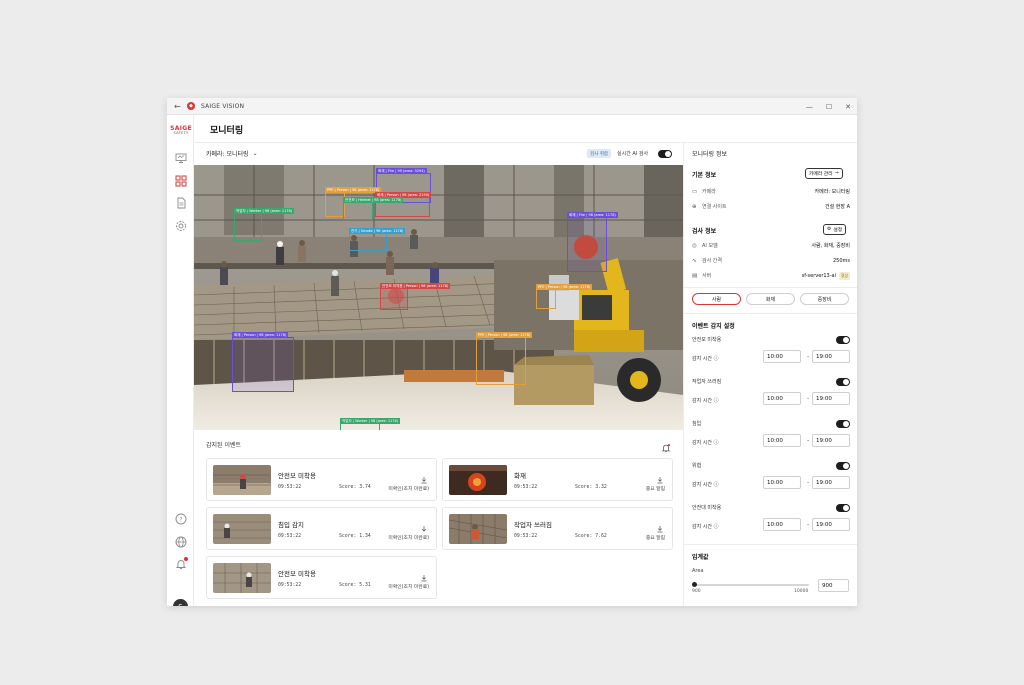  What do you see at coordinates (695, 191) in the screenshot?
I see `camera-icon: ▭` at bounding box center [695, 191].